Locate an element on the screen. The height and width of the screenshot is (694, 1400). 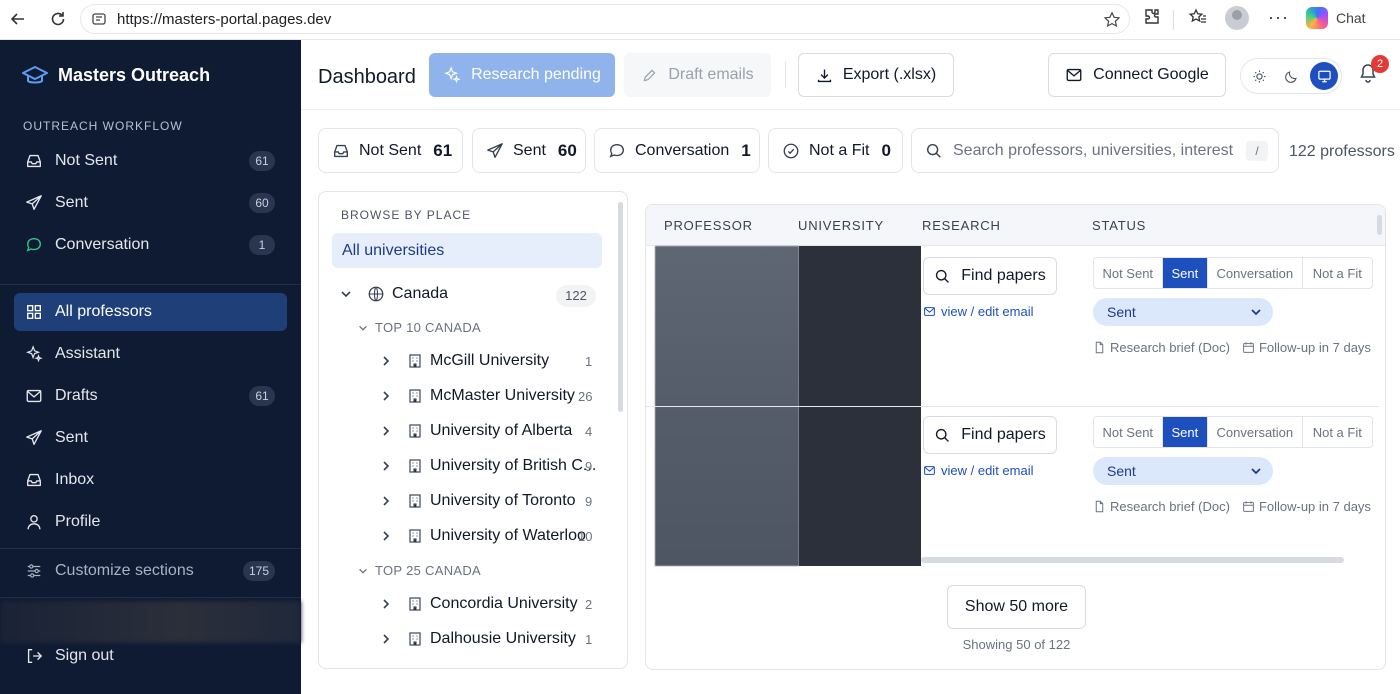
filter-not-a-fit: Not a Fit 0 is located at coordinates (835, 150).